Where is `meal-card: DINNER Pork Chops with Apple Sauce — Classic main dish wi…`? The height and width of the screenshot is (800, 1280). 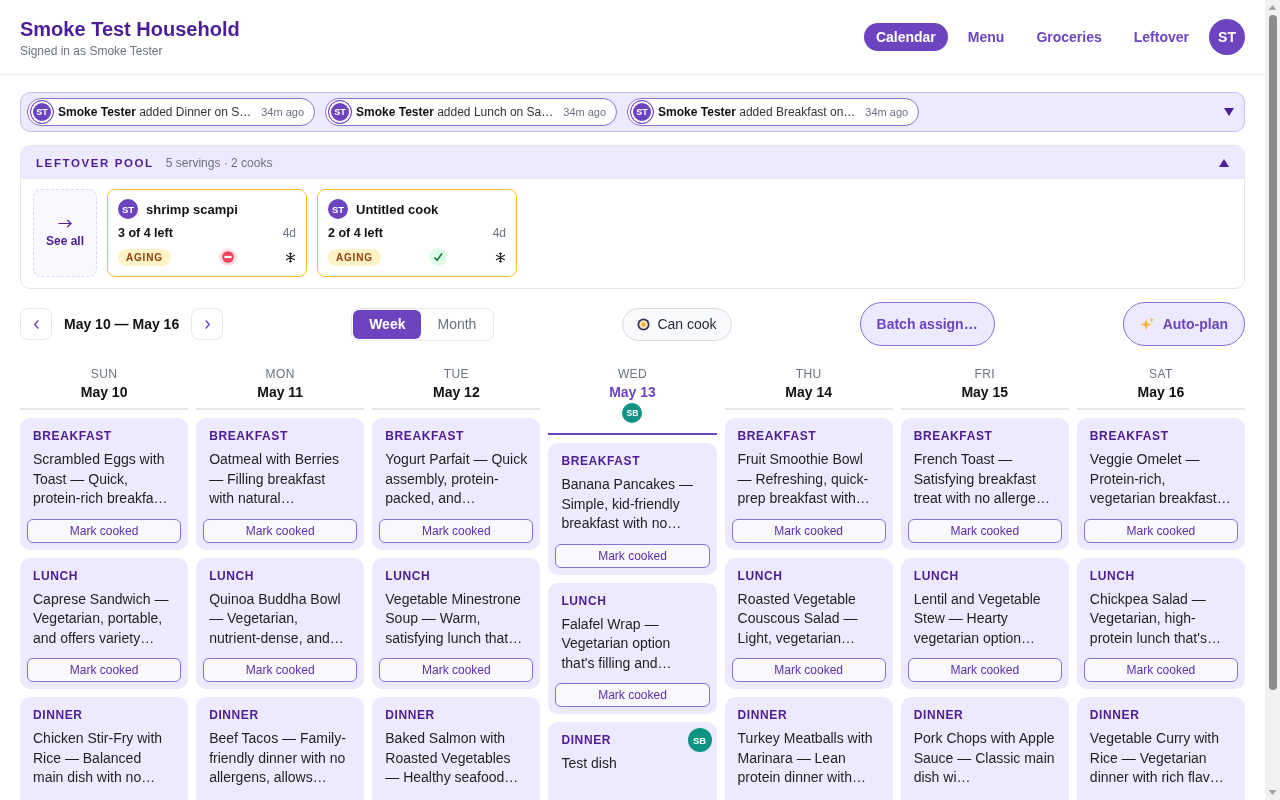
meal-card: DINNER Pork Chops with Apple Sauce — Classic main dish wi… is located at coordinates (984, 748).